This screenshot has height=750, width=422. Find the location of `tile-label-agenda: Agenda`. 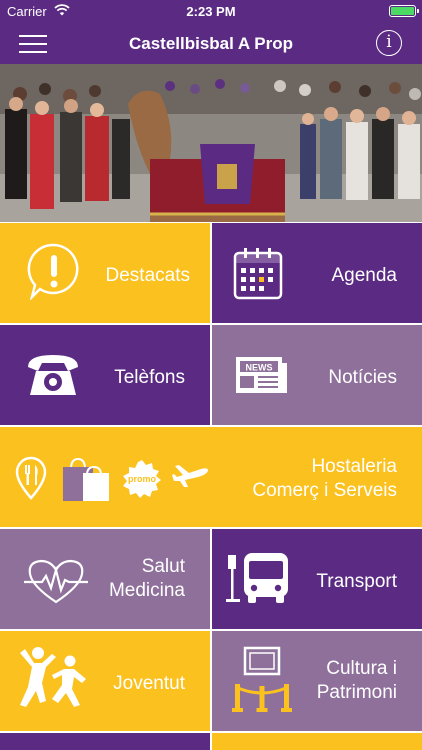

tile-label-agenda: Agenda is located at coordinates (364, 275).